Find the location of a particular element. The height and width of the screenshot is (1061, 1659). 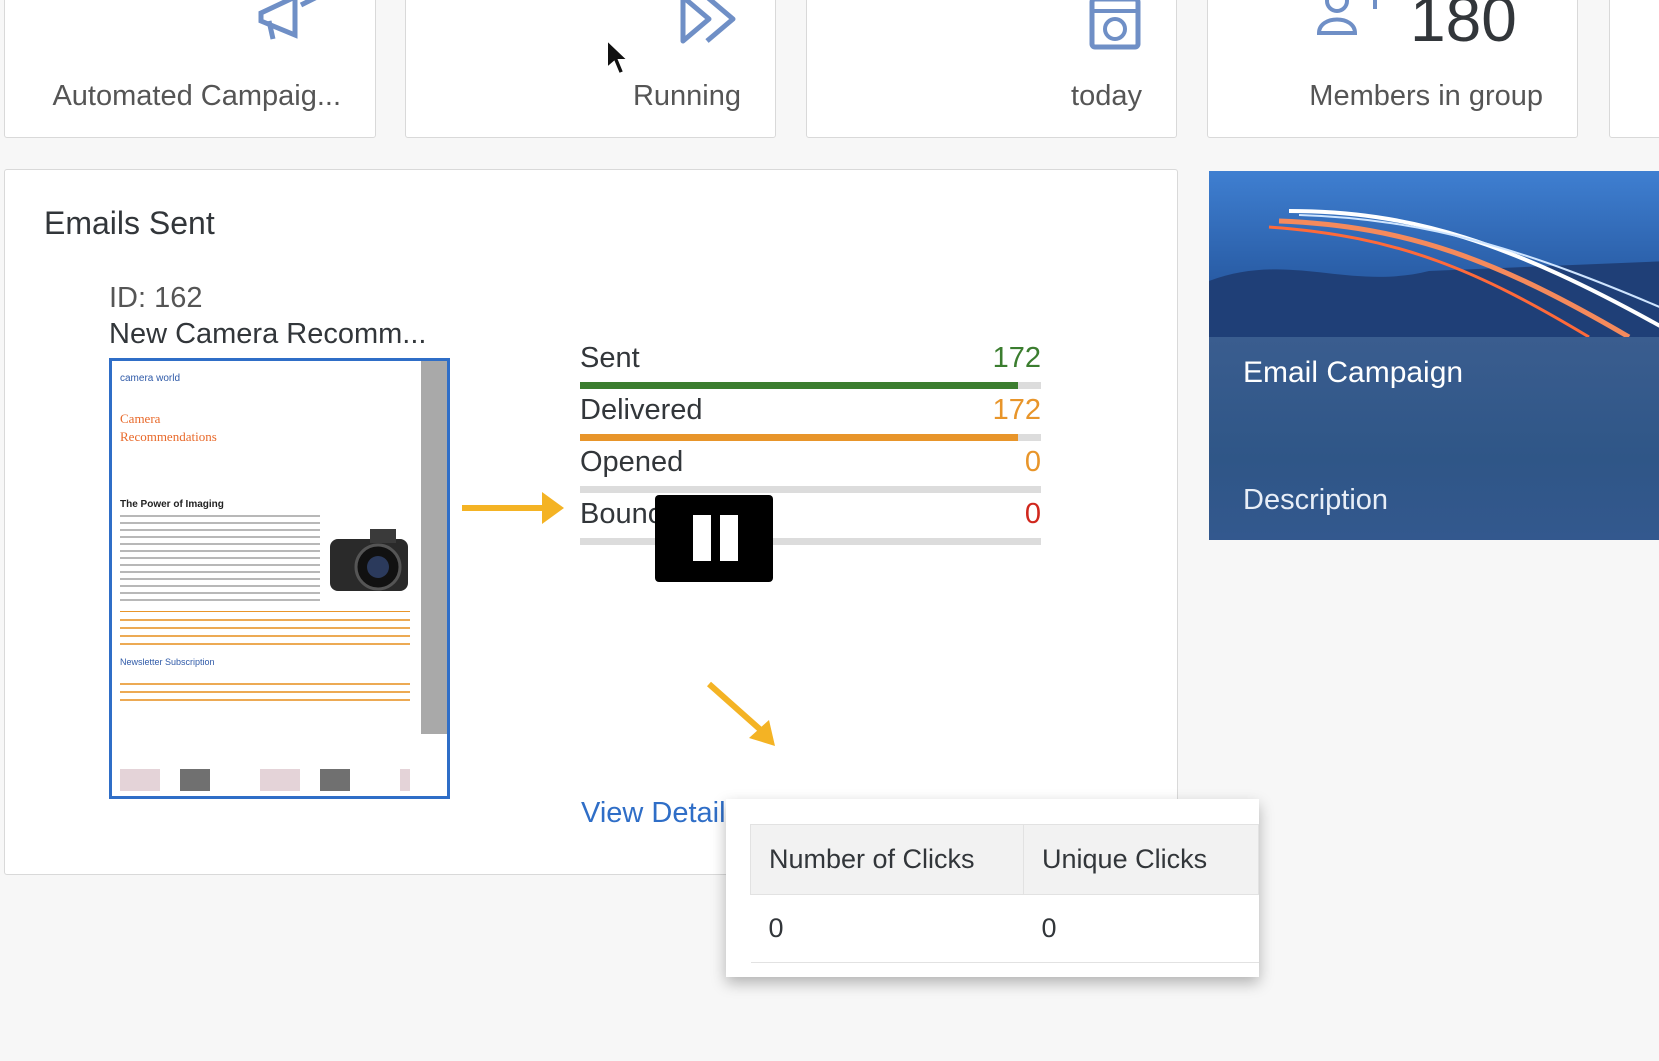

stat-row-opened: Opened 0 is located at coordinates (810, 472).